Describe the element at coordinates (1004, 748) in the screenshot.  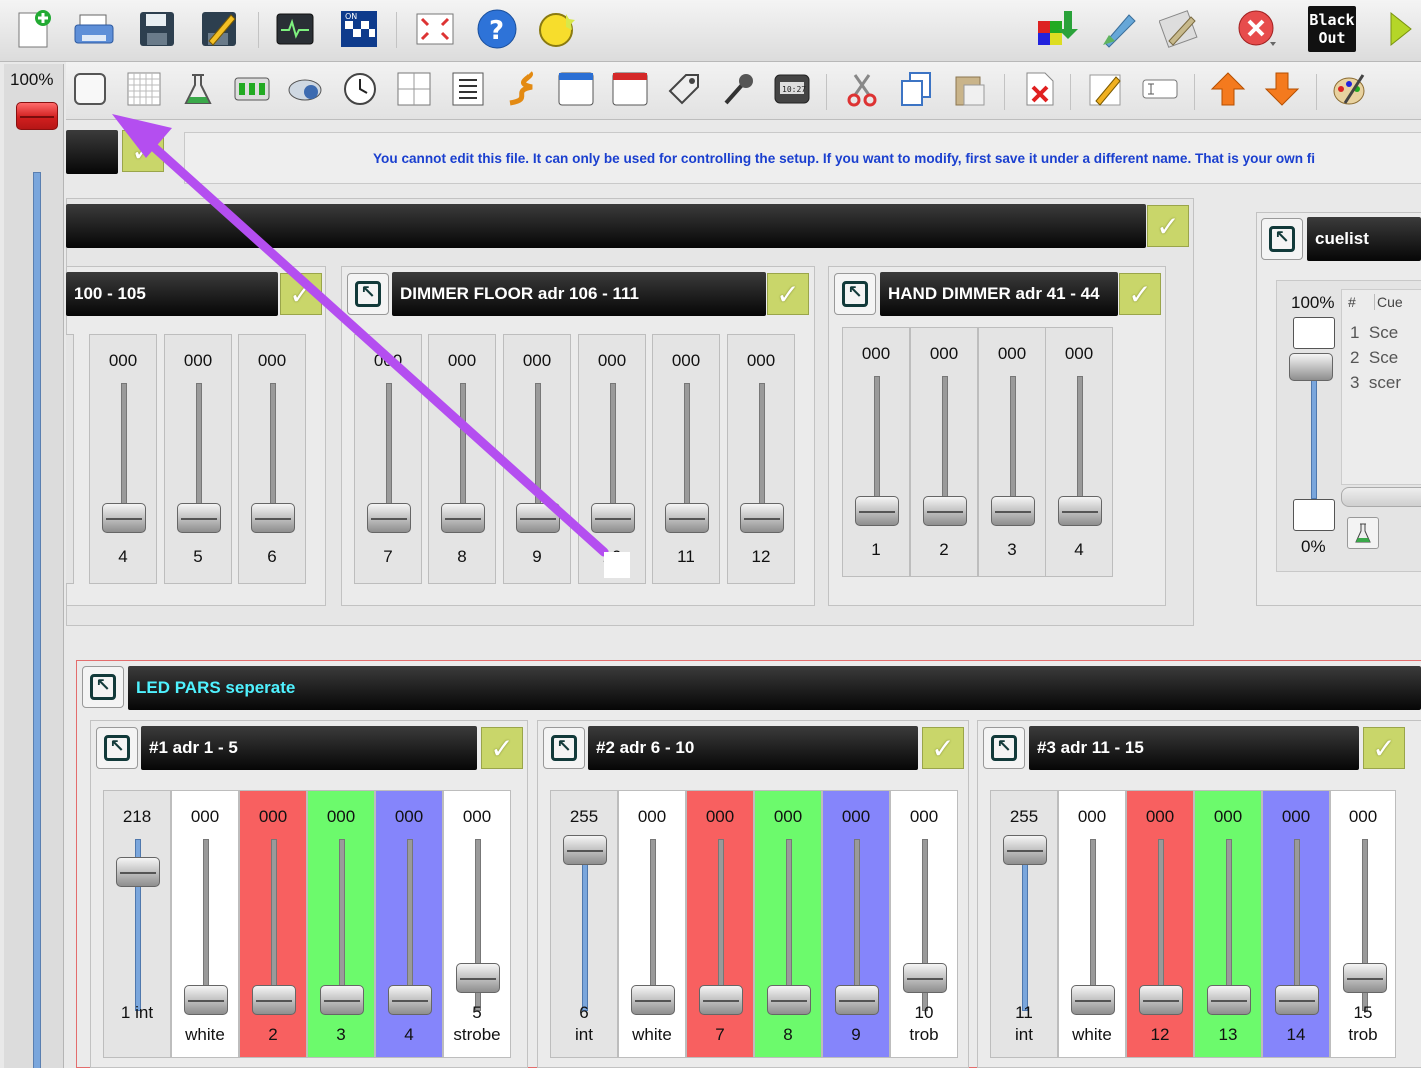
I see `led-par-3-select-button: ↖` at that location.